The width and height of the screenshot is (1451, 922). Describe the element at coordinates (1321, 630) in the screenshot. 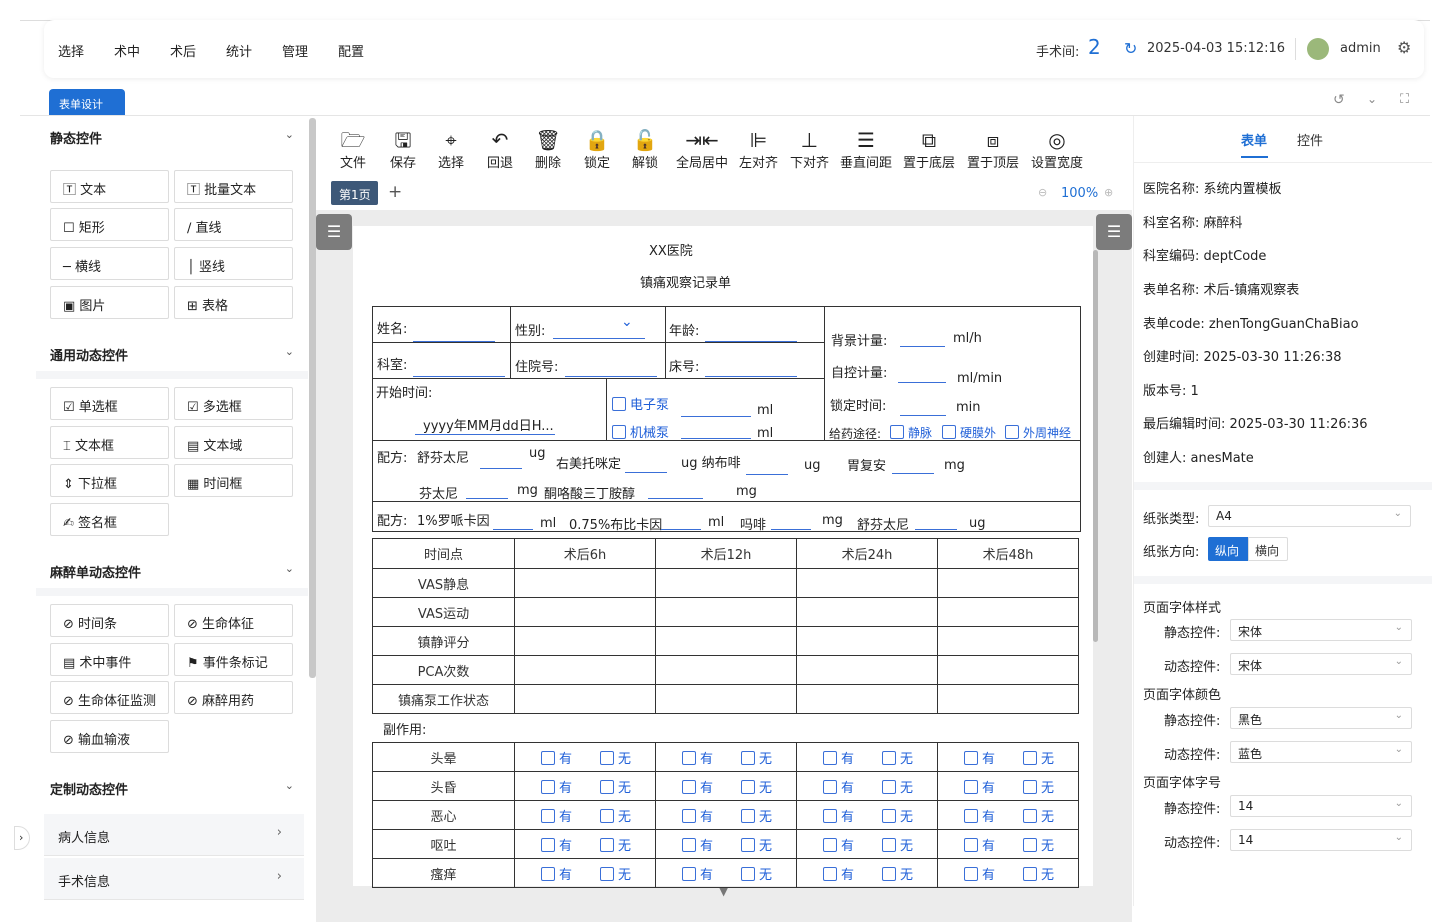

I see `select-static-font: 宋体 ⌄` at that location.